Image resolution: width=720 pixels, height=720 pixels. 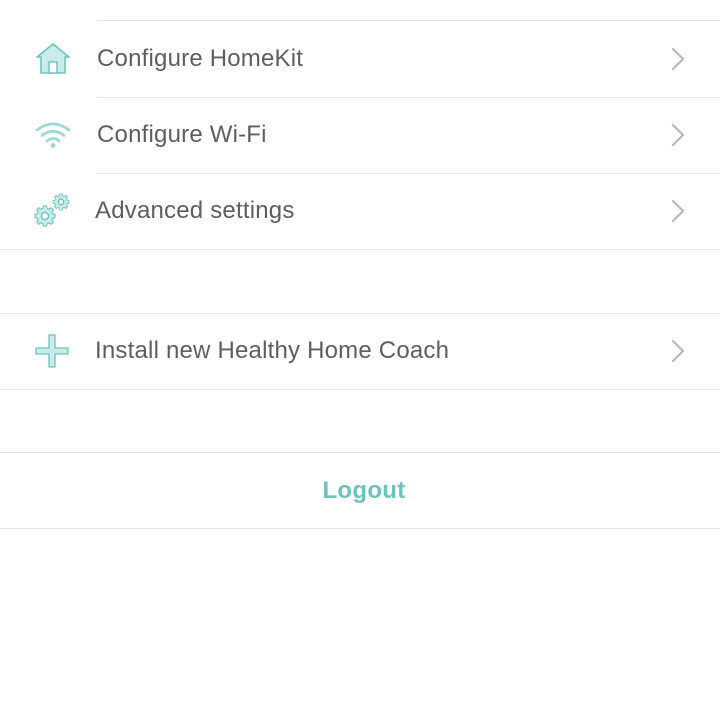 I want to click on advanced-settings-item: Advanced settings, so click(x=360, y=211).